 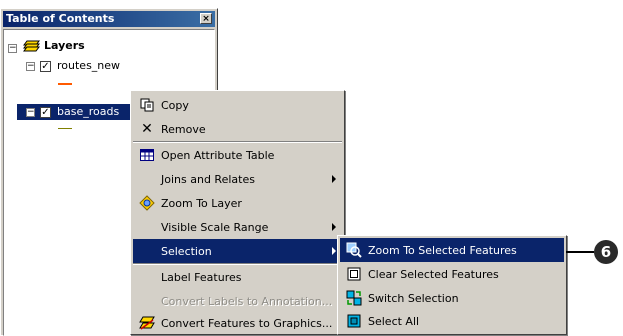 I want to click on menu-item-clear-selected-features: Clear Selected Features, so click(x=452, y=274).